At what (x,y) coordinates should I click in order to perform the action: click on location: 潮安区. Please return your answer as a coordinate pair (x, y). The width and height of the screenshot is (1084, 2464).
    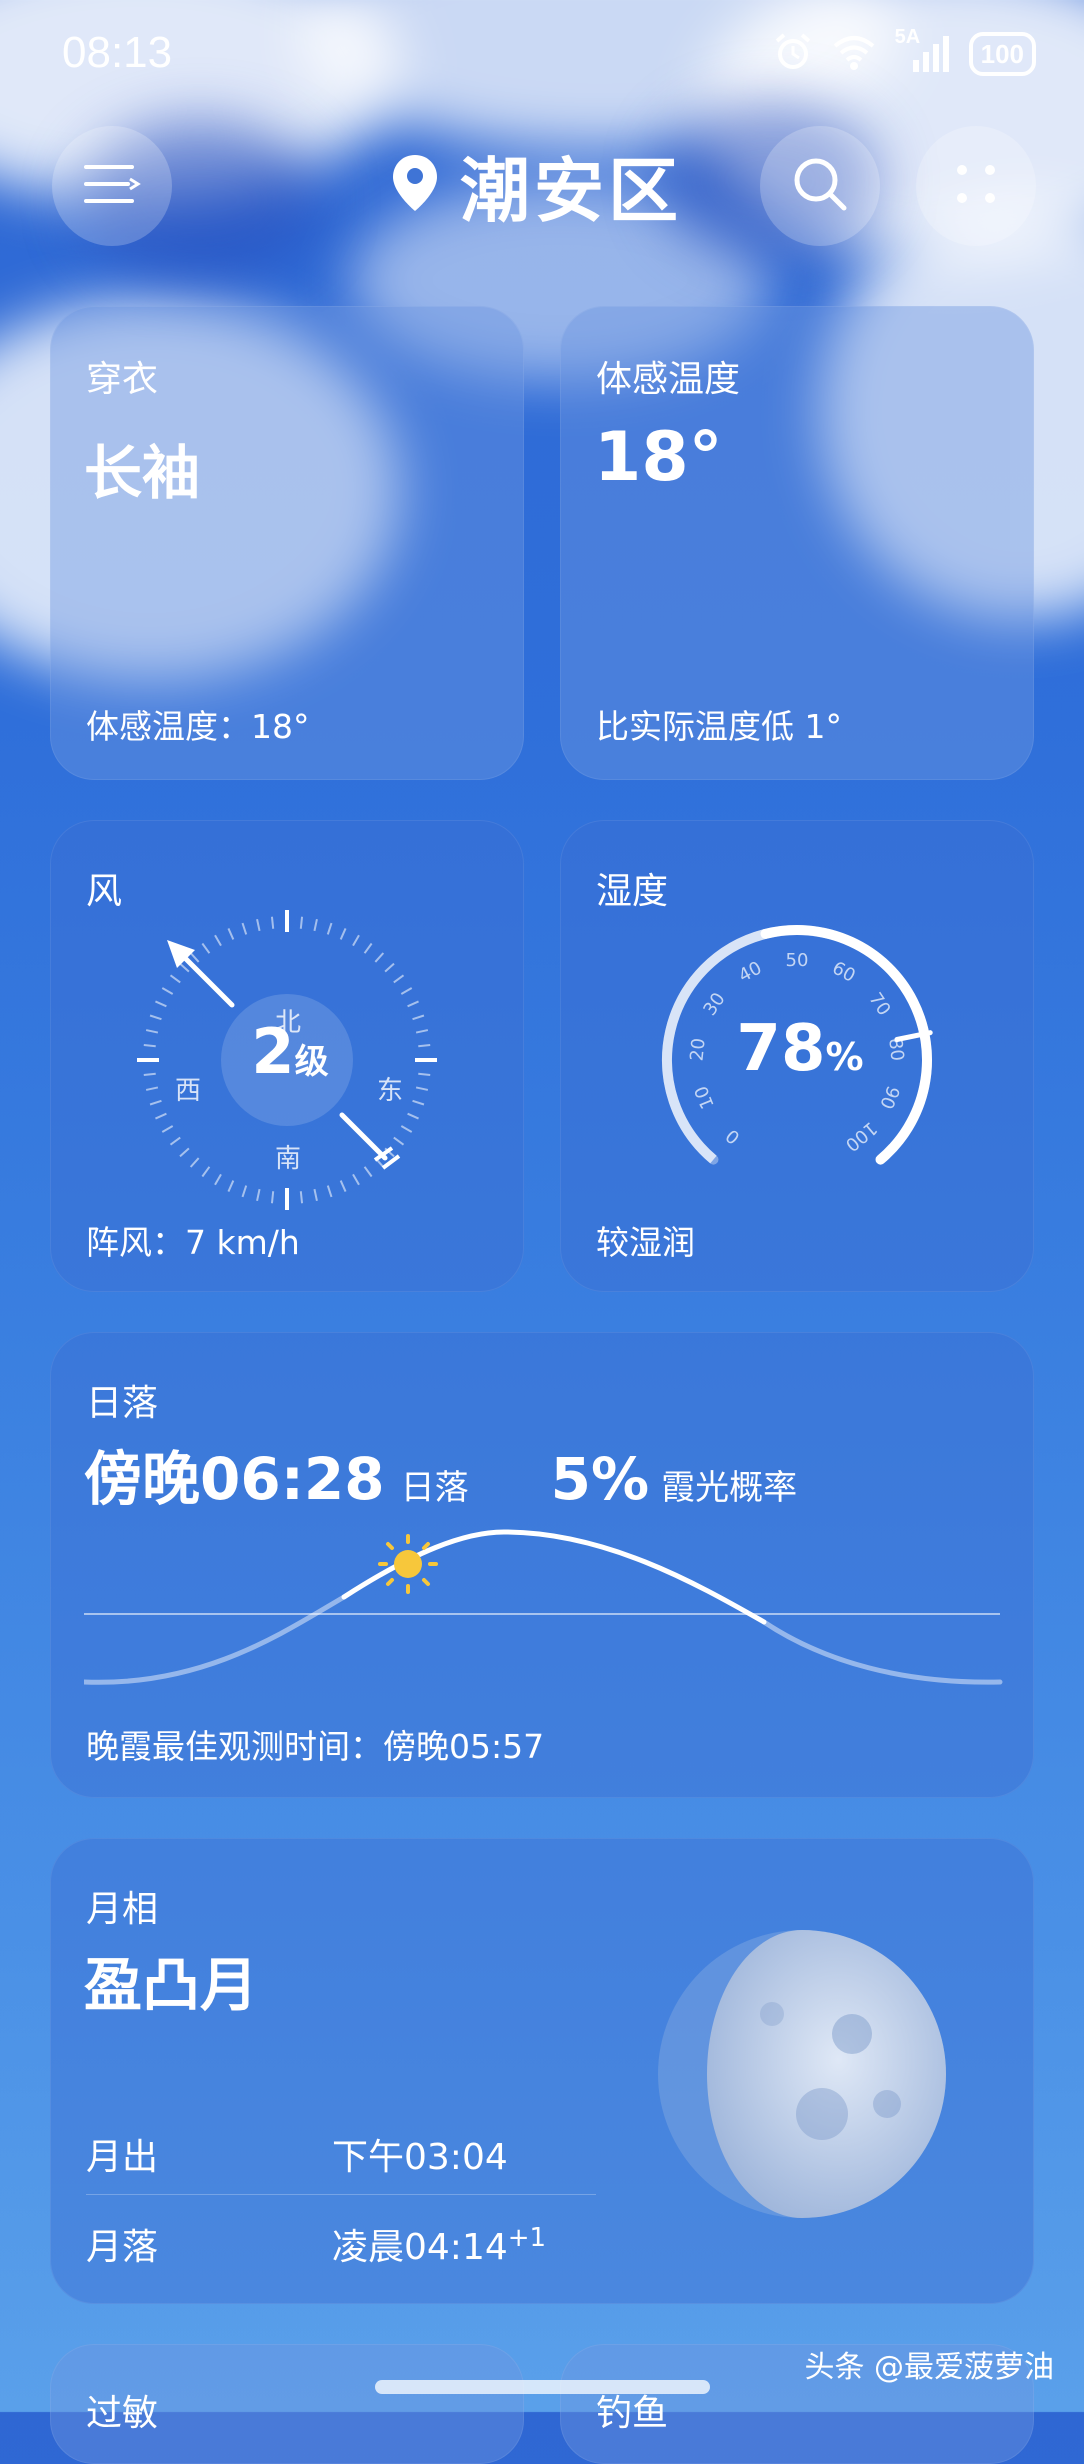
    Looking at the image, I should click on (536, 186).